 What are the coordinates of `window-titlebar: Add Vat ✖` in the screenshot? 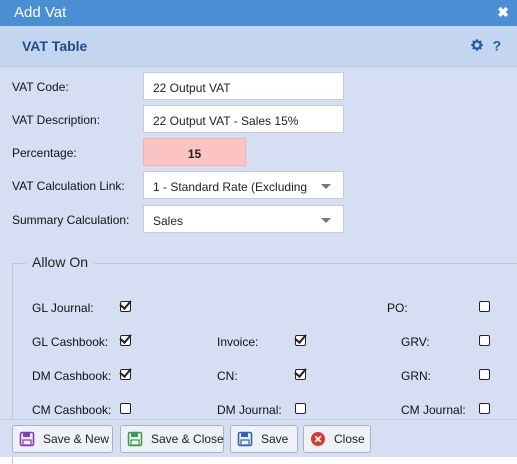 It's located at (258, 13).